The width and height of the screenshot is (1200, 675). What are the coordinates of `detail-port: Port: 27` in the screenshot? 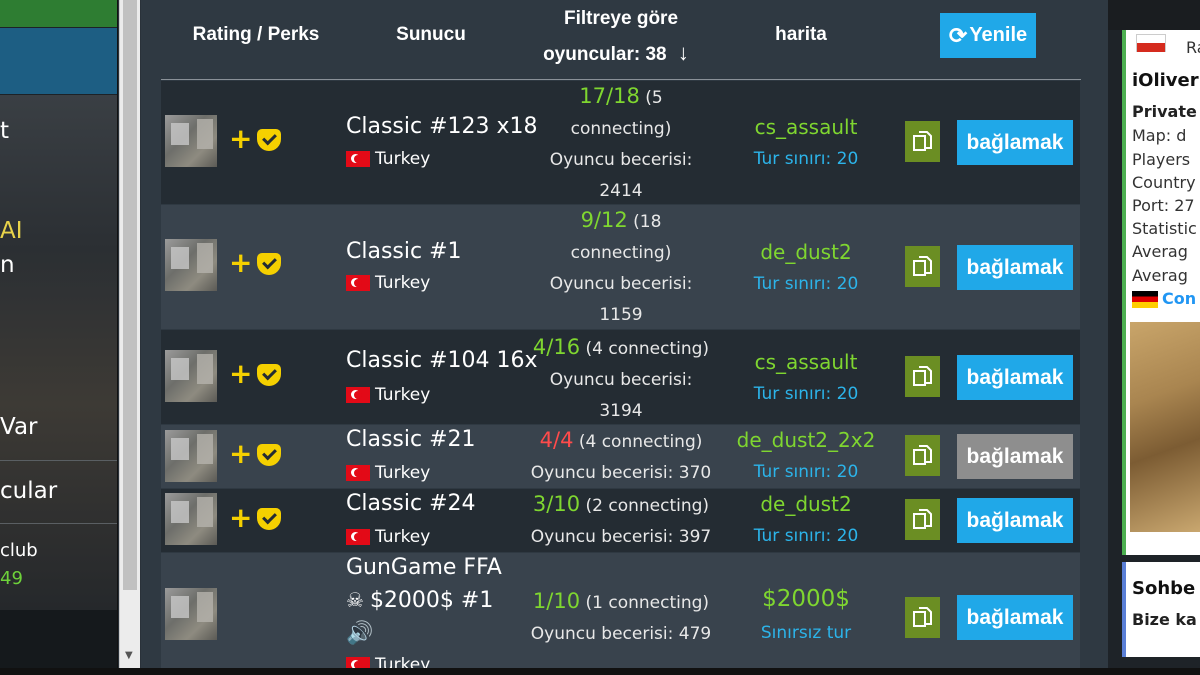 It's located at (1163, 205).